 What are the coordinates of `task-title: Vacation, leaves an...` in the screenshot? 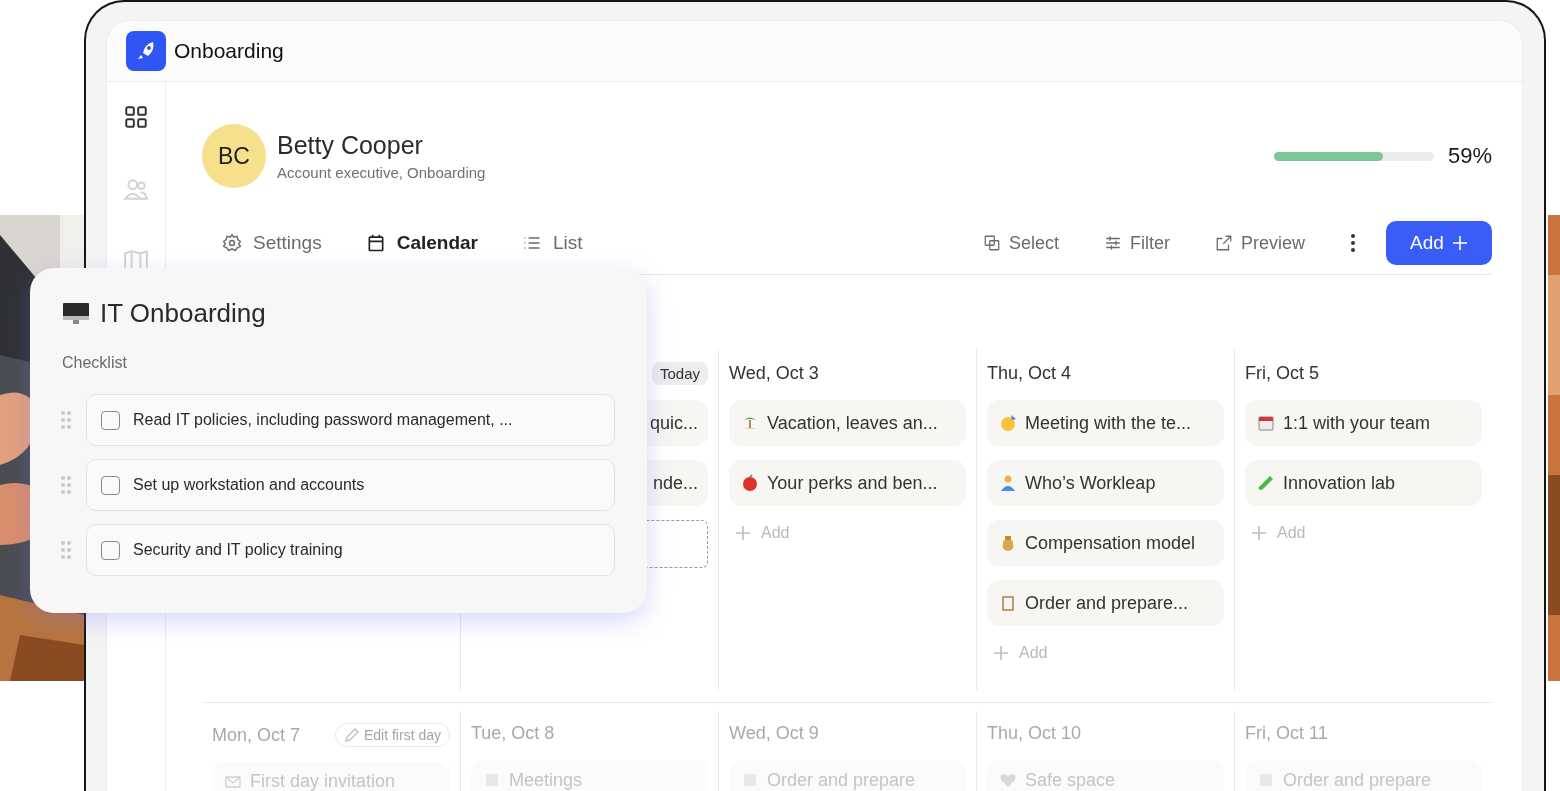 It's located at (852, 423).